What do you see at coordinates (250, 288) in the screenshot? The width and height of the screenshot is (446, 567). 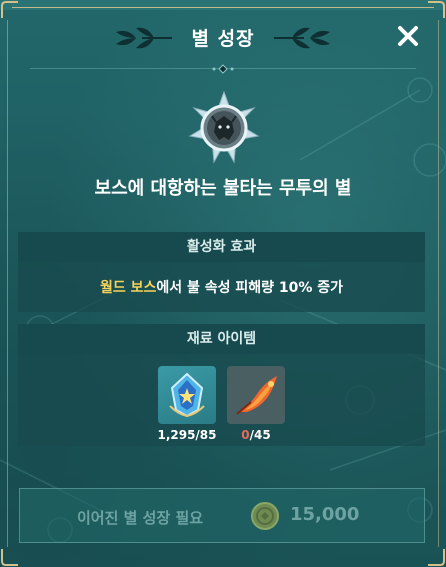 I see `effect-description: 에서 불 속성 피해량 10% 증가` at bounding box center [250, 288].